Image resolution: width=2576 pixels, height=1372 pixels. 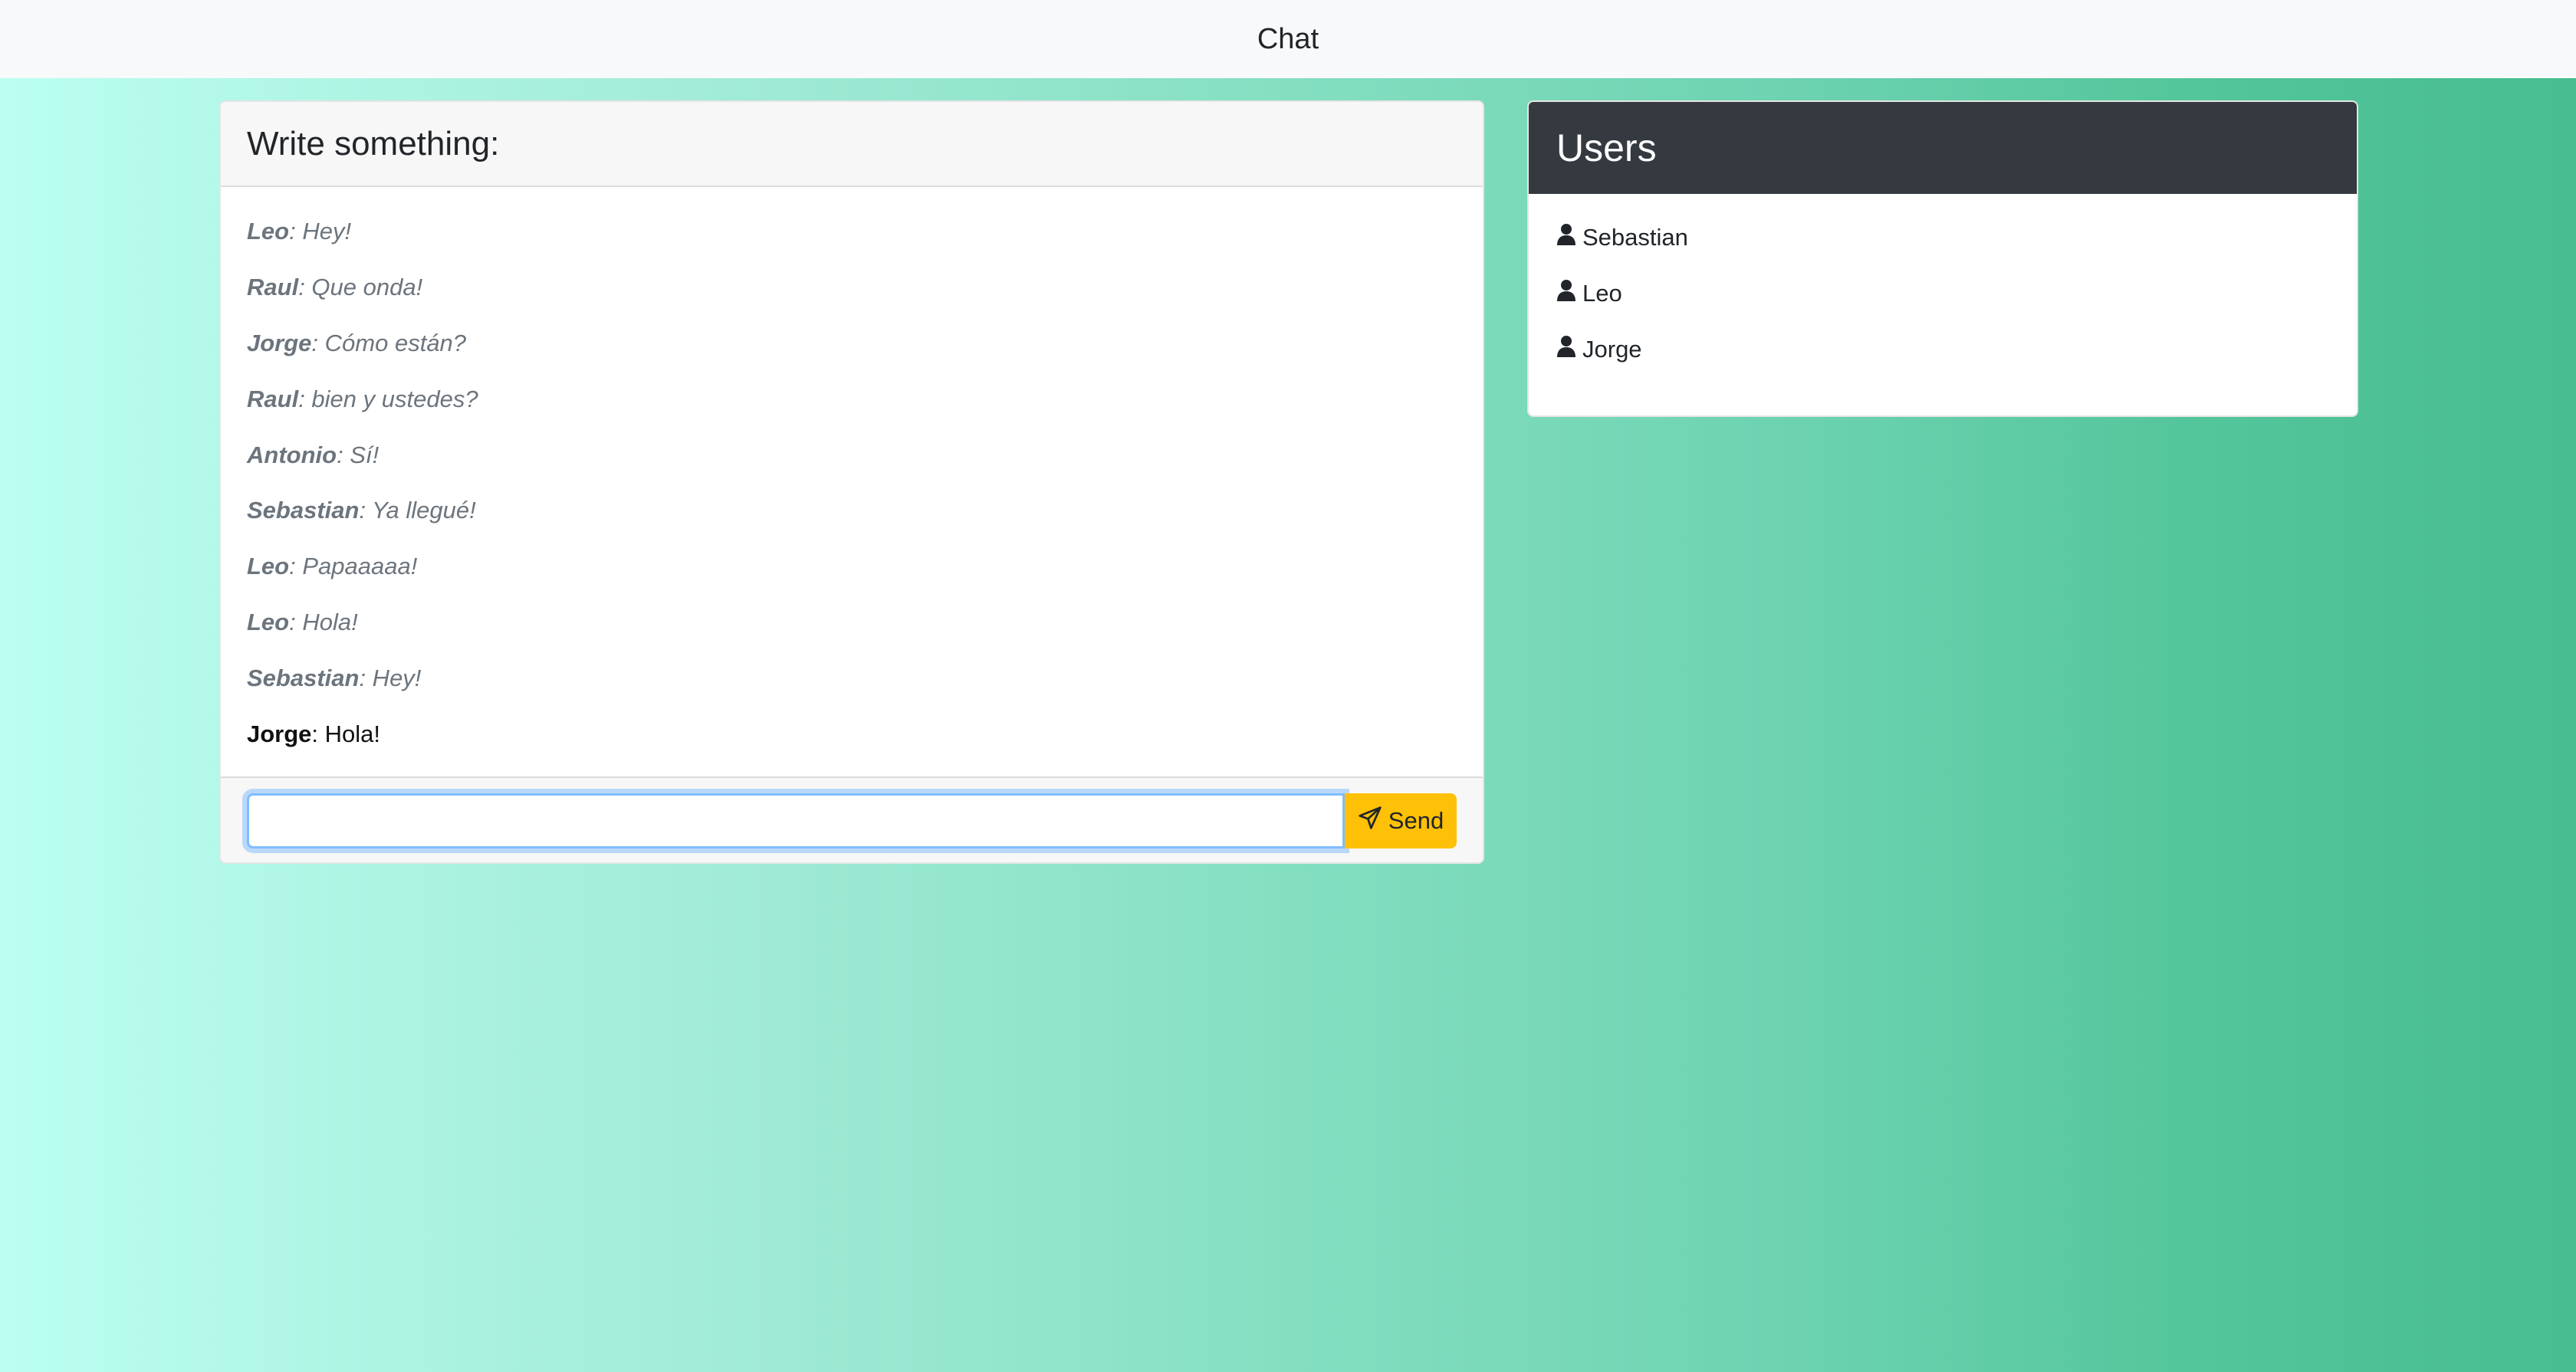 What do you see at coordinates (1942, 258) in the screenshot?
I see `users-card: Users Sebastian Leo Jorge` at bounding box center [1942, 258].